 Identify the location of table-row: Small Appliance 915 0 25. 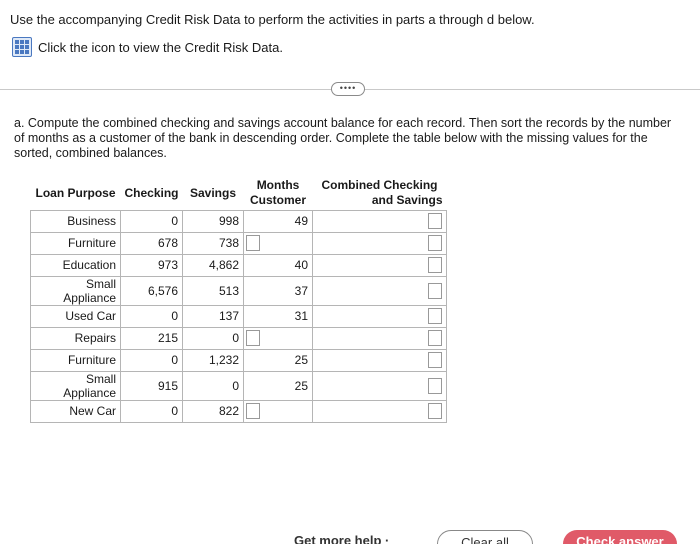
(239, 385).